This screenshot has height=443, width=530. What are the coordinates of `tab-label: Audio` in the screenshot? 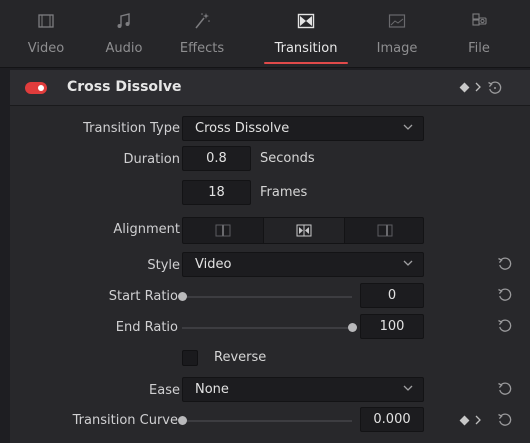 It's located at (124, 48).